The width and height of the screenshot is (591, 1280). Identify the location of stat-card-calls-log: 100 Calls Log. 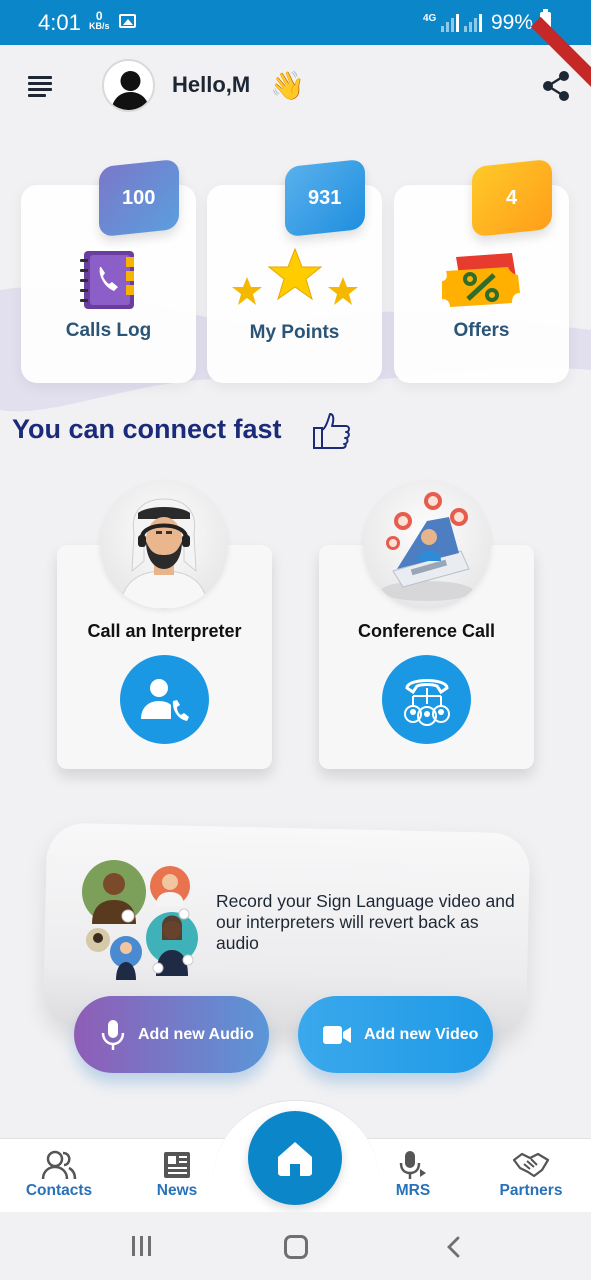
(108, 270).